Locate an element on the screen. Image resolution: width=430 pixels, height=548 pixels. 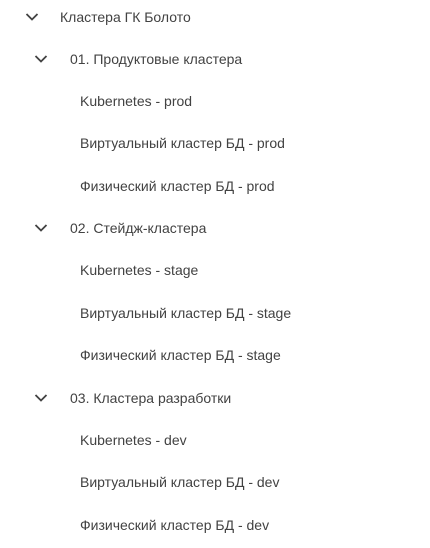
tree-leaf-label: Виртуальный кластер БД - dev is located at coordinates (180, 482).